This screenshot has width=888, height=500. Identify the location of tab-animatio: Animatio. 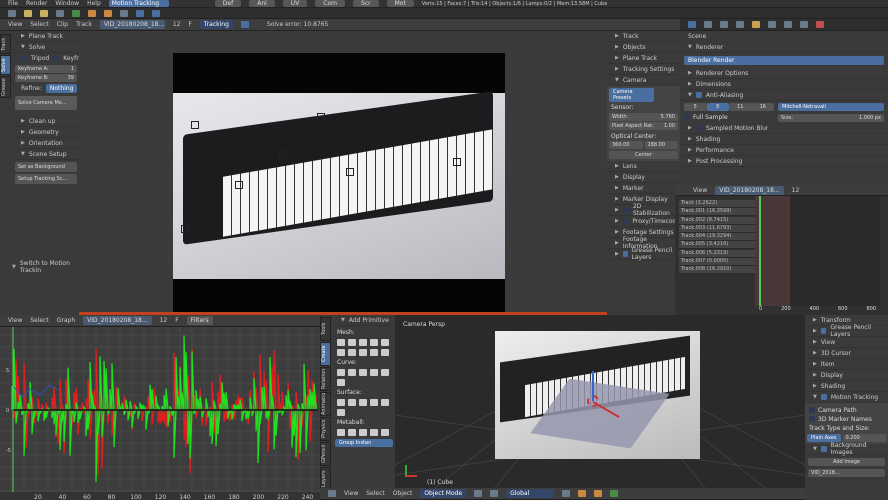
(325, 404).